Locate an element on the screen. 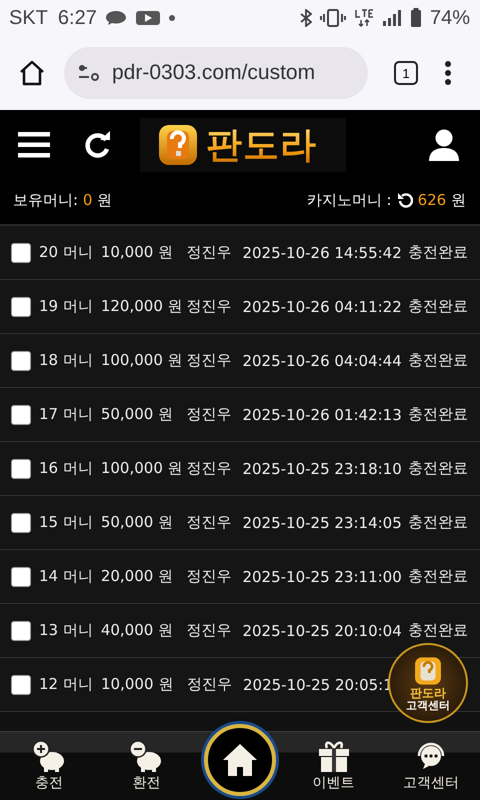 The image size is (480, 800). home-button is located at coordinates (240, 760).